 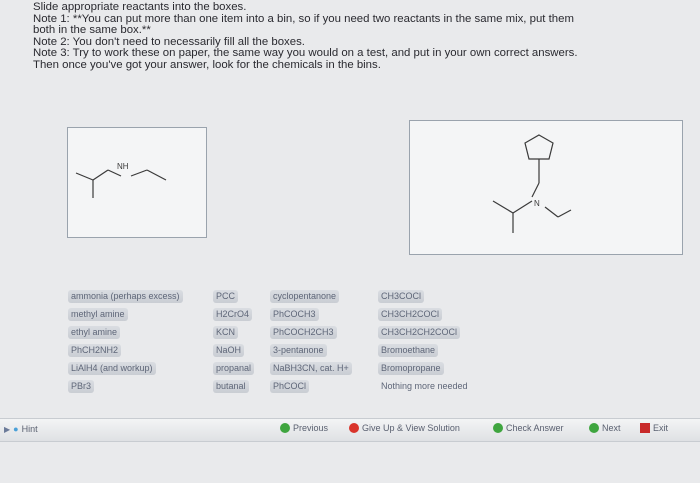 What do you see at coordinates (234, 368) in the screenshot?
I see `reagent-chip: propanal` at bounding box center [234, 368].